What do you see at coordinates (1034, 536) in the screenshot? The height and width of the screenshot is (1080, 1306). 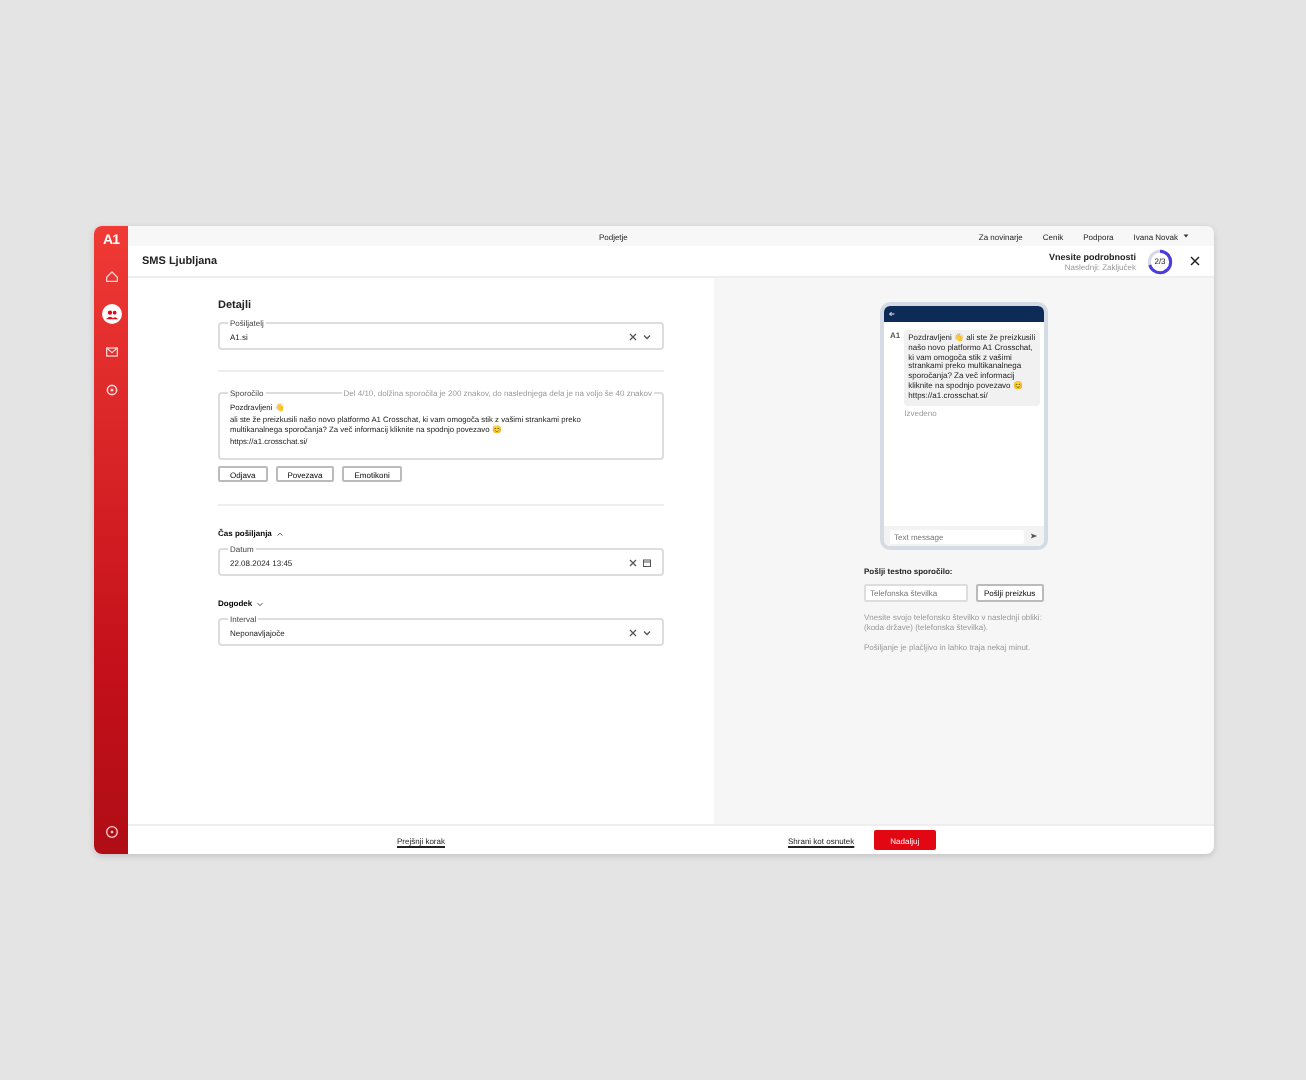 I see `send-icon` at bounding box center [1034, 536].